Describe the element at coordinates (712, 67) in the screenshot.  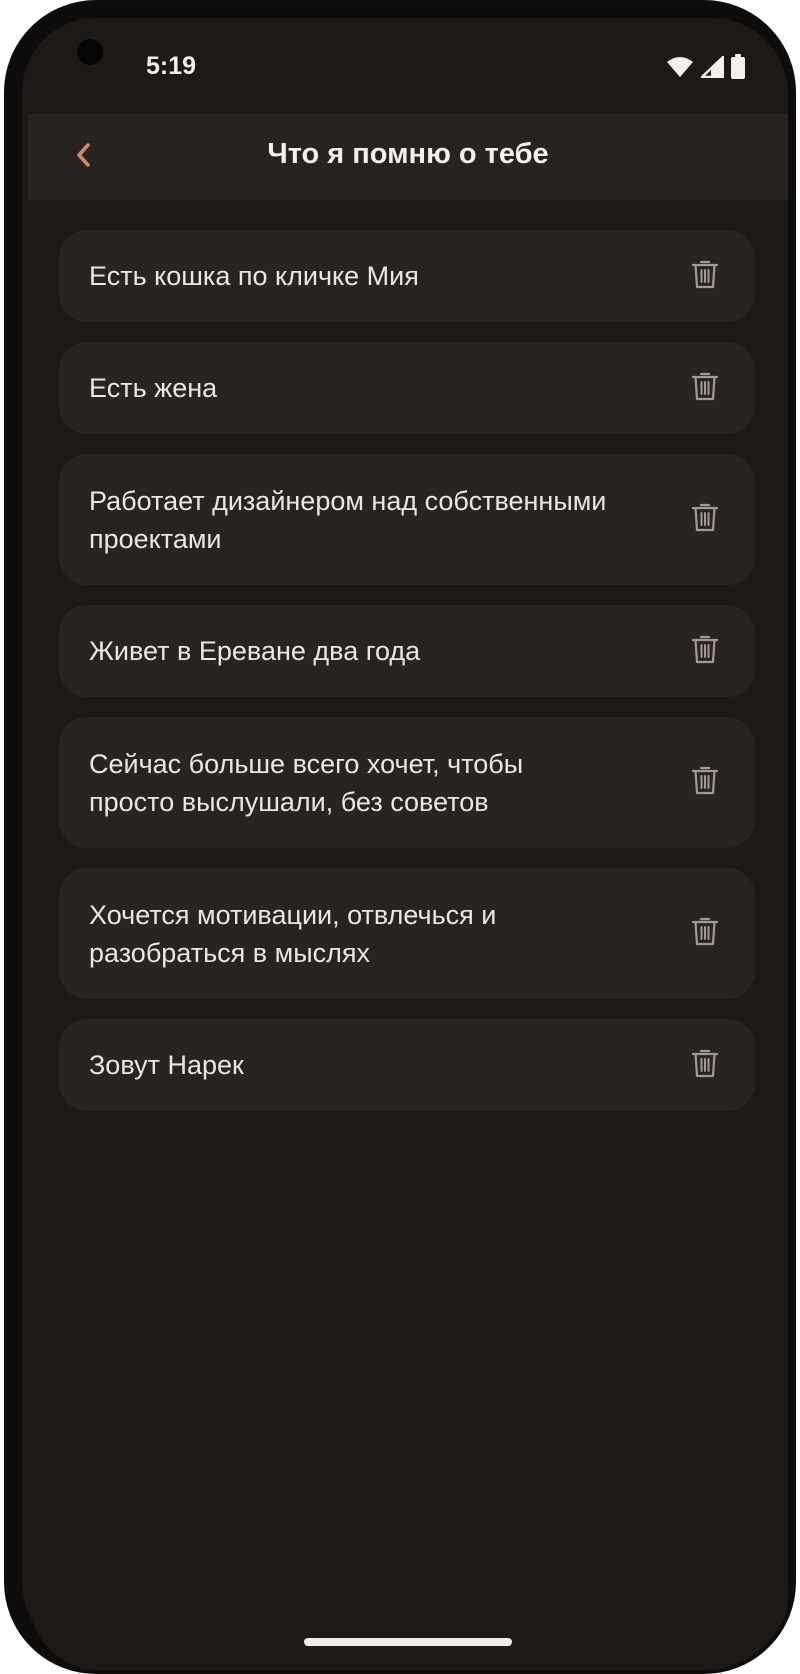
I see `signal-icon` at that location.